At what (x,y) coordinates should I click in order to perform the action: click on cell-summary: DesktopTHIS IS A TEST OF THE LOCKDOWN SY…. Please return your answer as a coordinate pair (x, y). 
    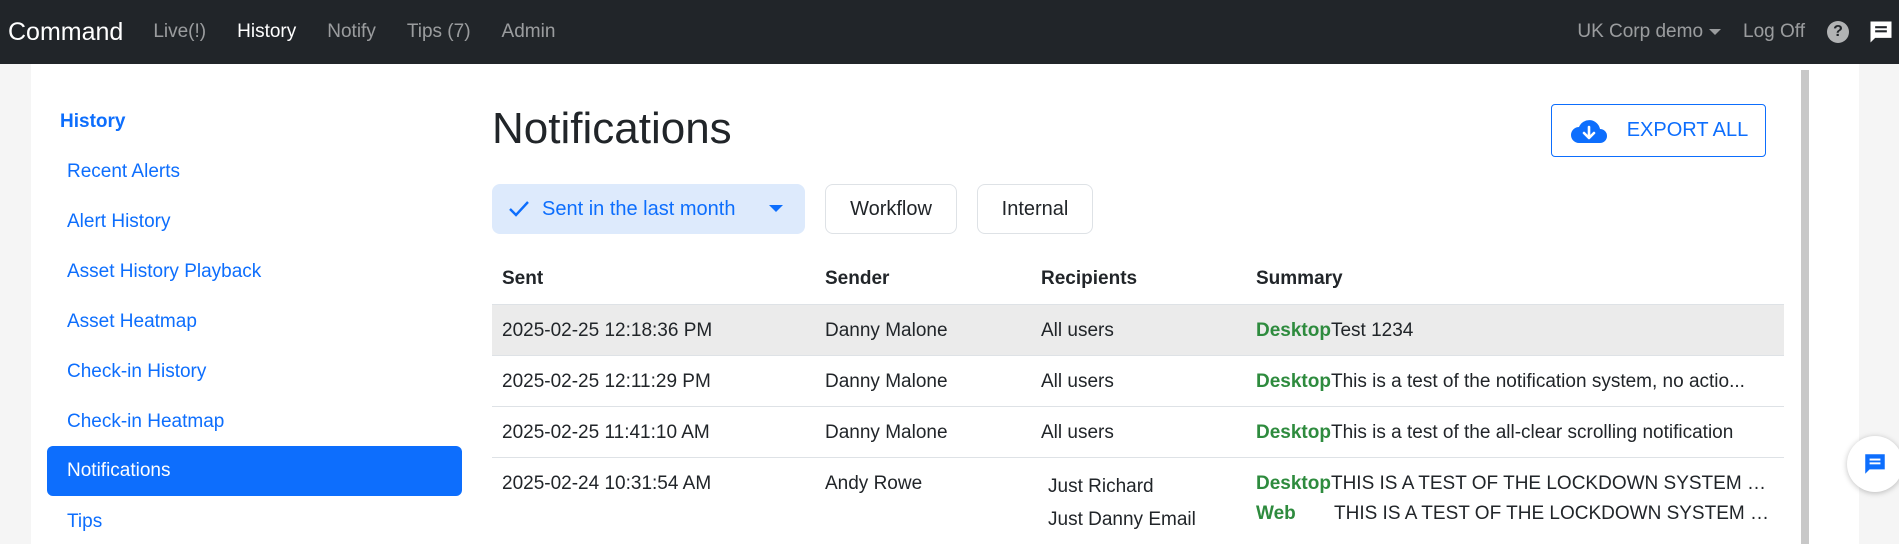
    Looking at the image, I should click on (1513, 484).